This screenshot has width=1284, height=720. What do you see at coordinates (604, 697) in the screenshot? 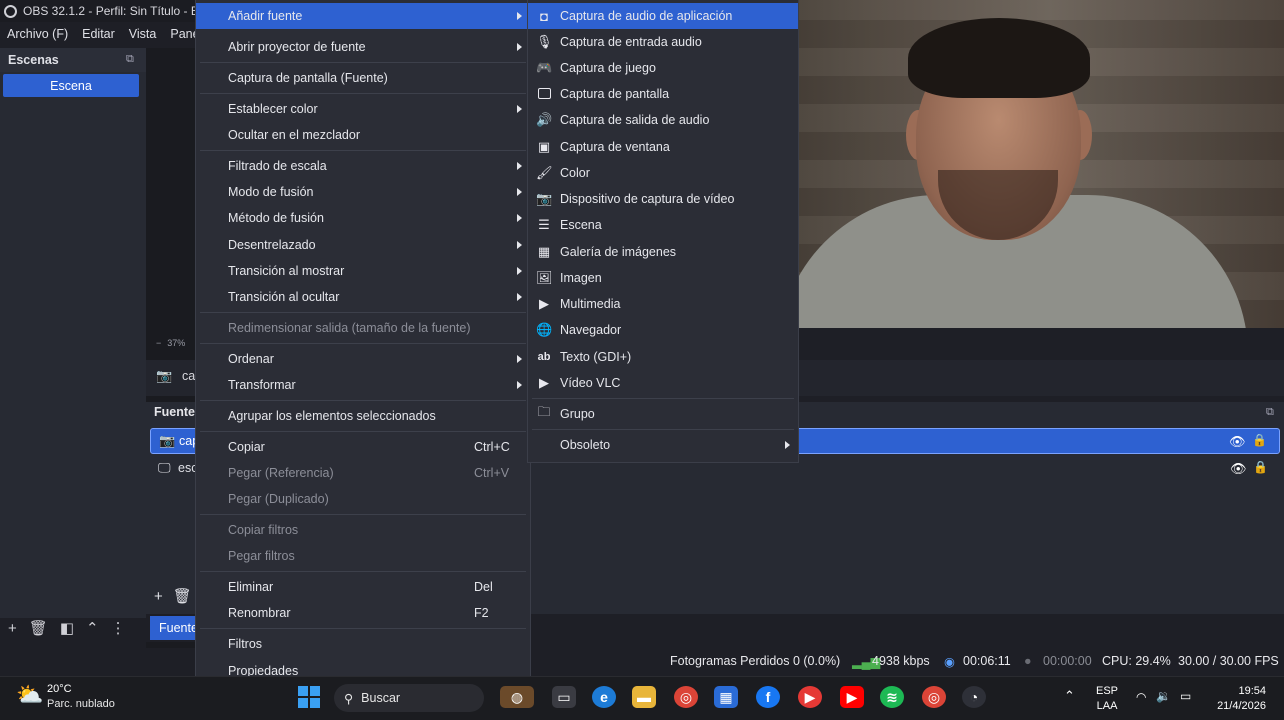
I see `edge-icon: e` at bounding box center [604, 697].